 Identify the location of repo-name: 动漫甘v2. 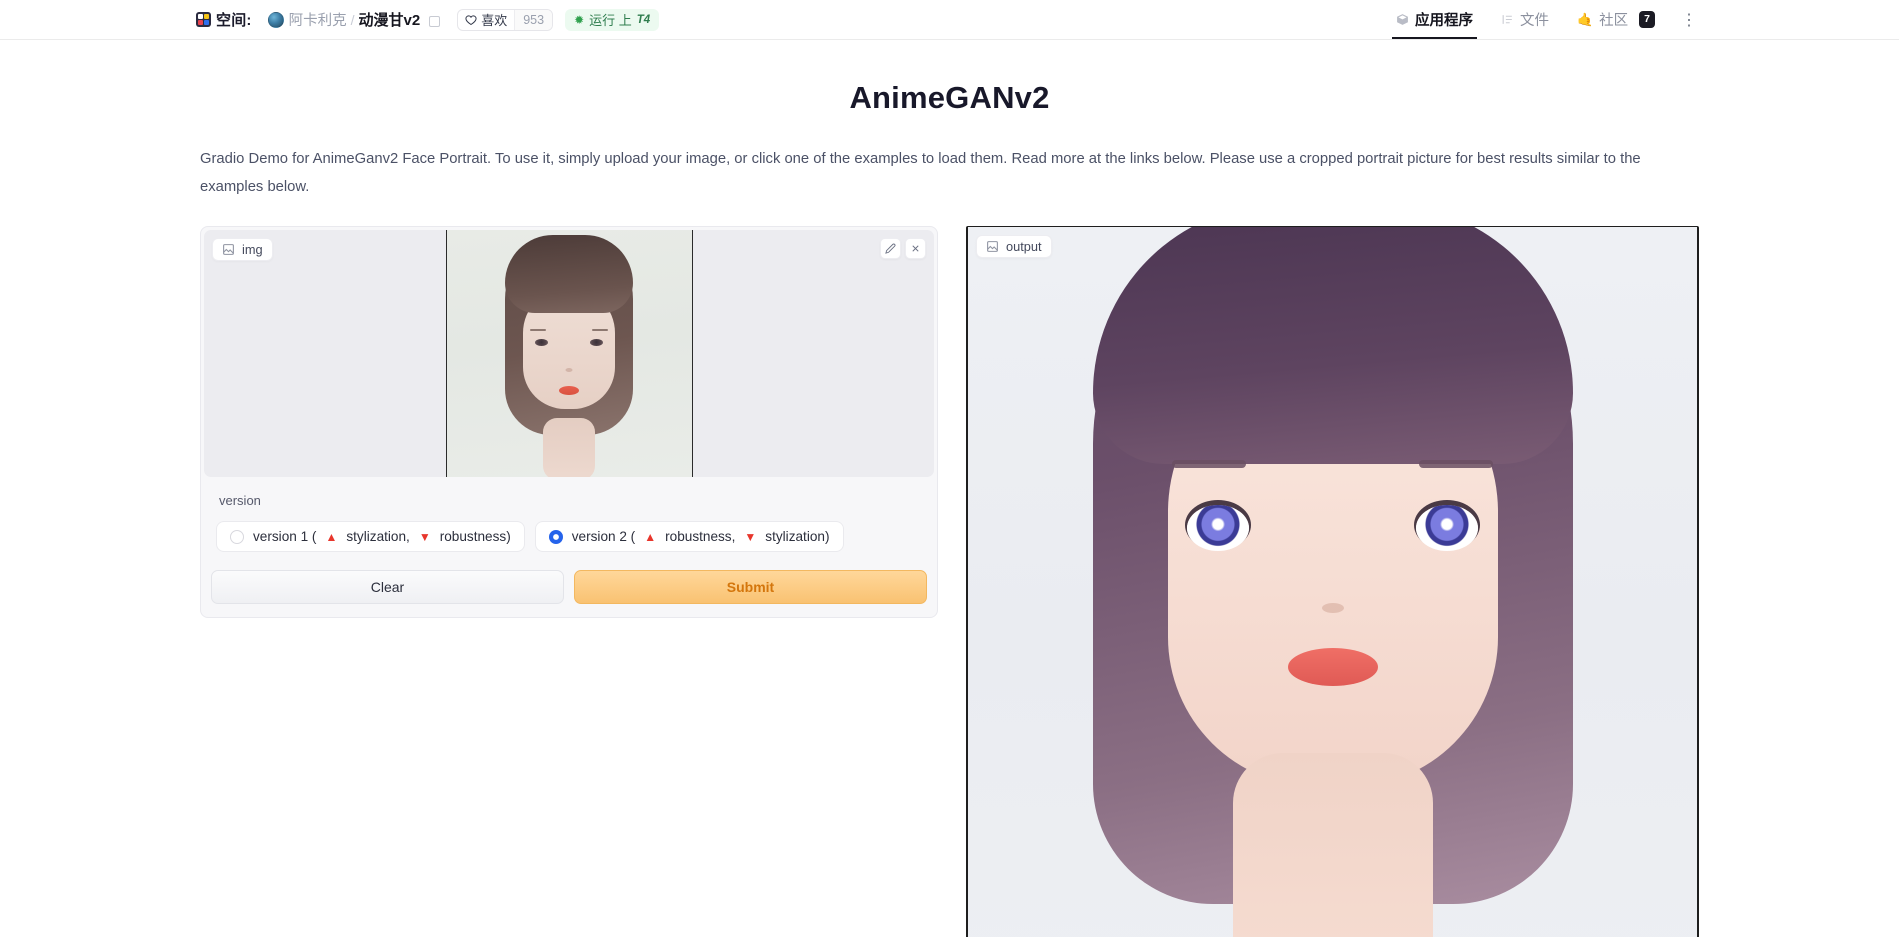
(390, 19).